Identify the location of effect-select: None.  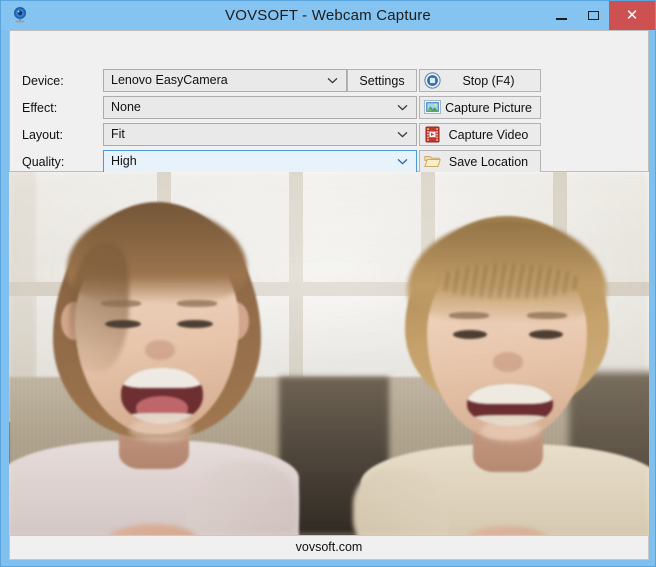
(260, 107).